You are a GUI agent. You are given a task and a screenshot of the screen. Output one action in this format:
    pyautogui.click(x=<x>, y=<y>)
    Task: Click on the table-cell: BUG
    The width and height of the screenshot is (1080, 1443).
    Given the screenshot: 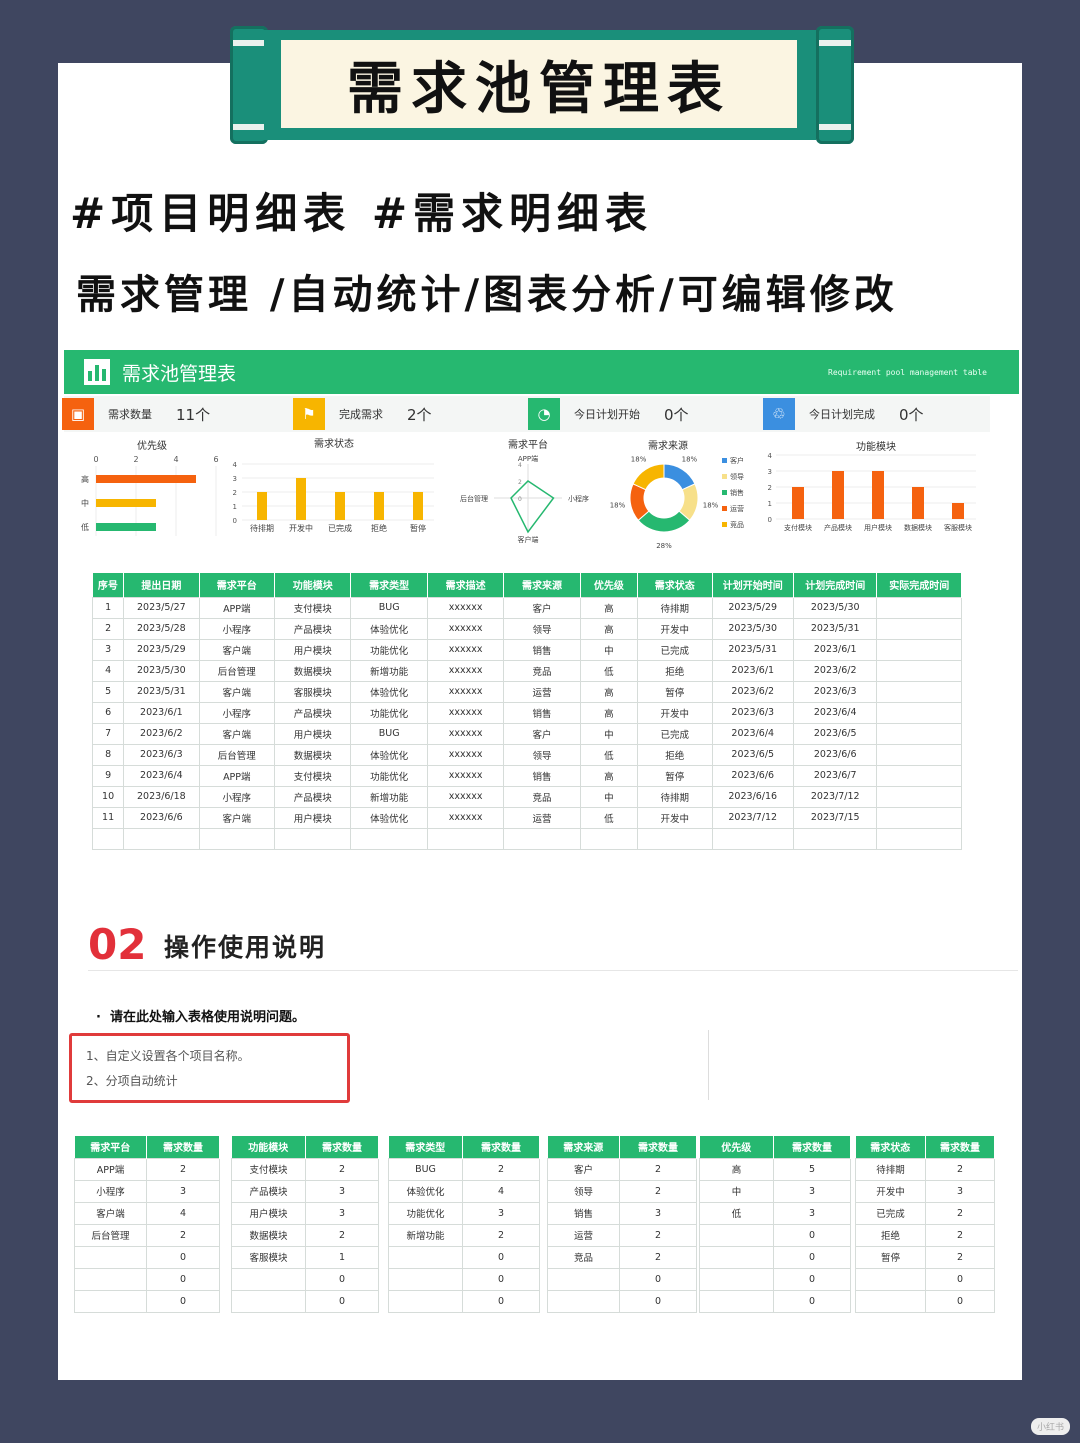 What is the action you would take?
    pyautogui.click(x=389, y=733)
    